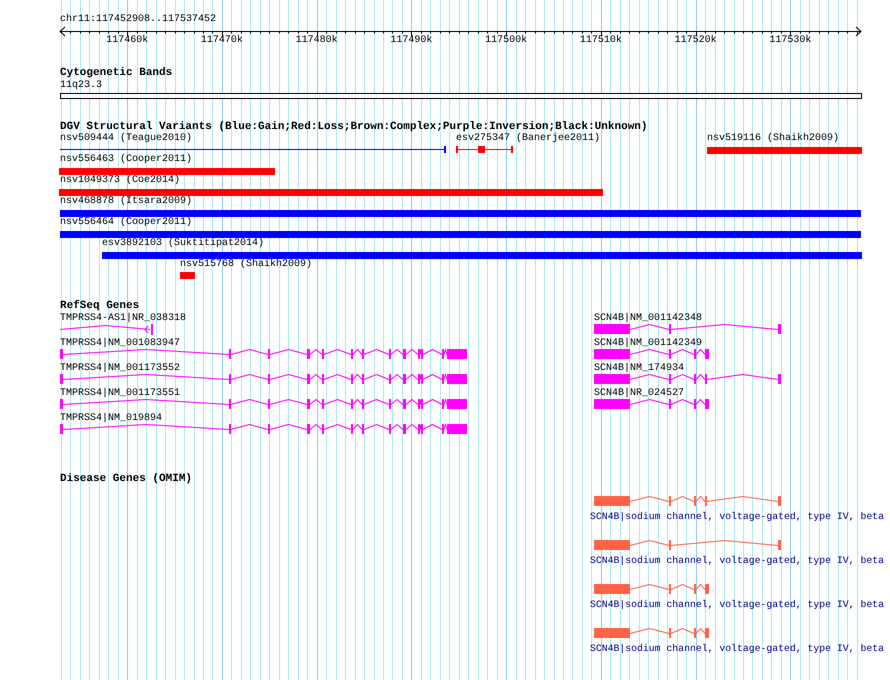 The height and width of the screenshot is (680, 890). What do you see at coordinates (790, 41) in the screenshot?
I see `tick-label: 117530k` at bounding box center [790, 41].